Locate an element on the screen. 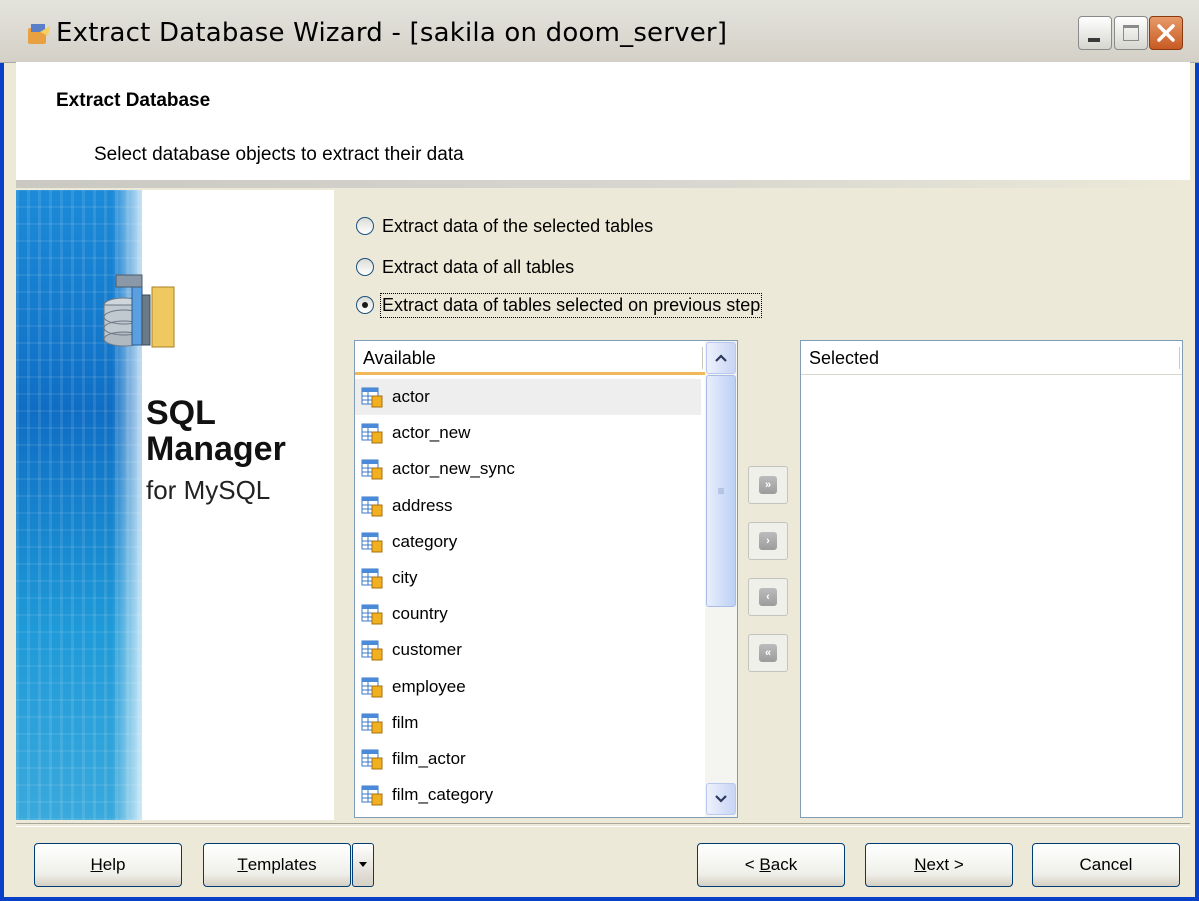 Image resolution: width=1199 pixels, height=901 pixels. available-header-label: Available is located at coordinates (399, 358).